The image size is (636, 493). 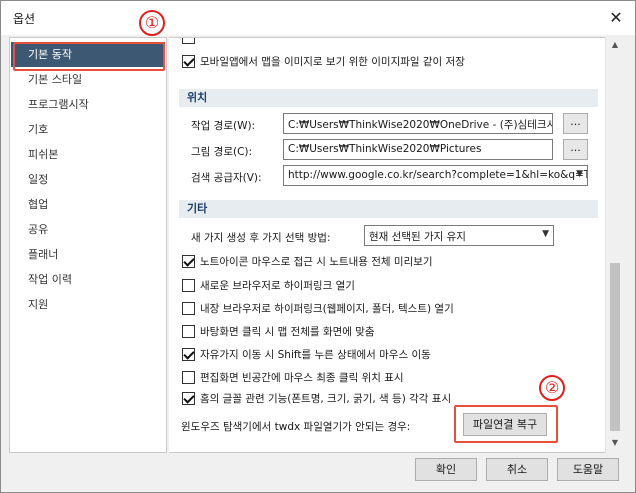 I want to click on checkbox-label: 모바일앱에서 맵을 이미지로 보기 위한 이미지파일 같이 저장, so click(x=332, y=61).